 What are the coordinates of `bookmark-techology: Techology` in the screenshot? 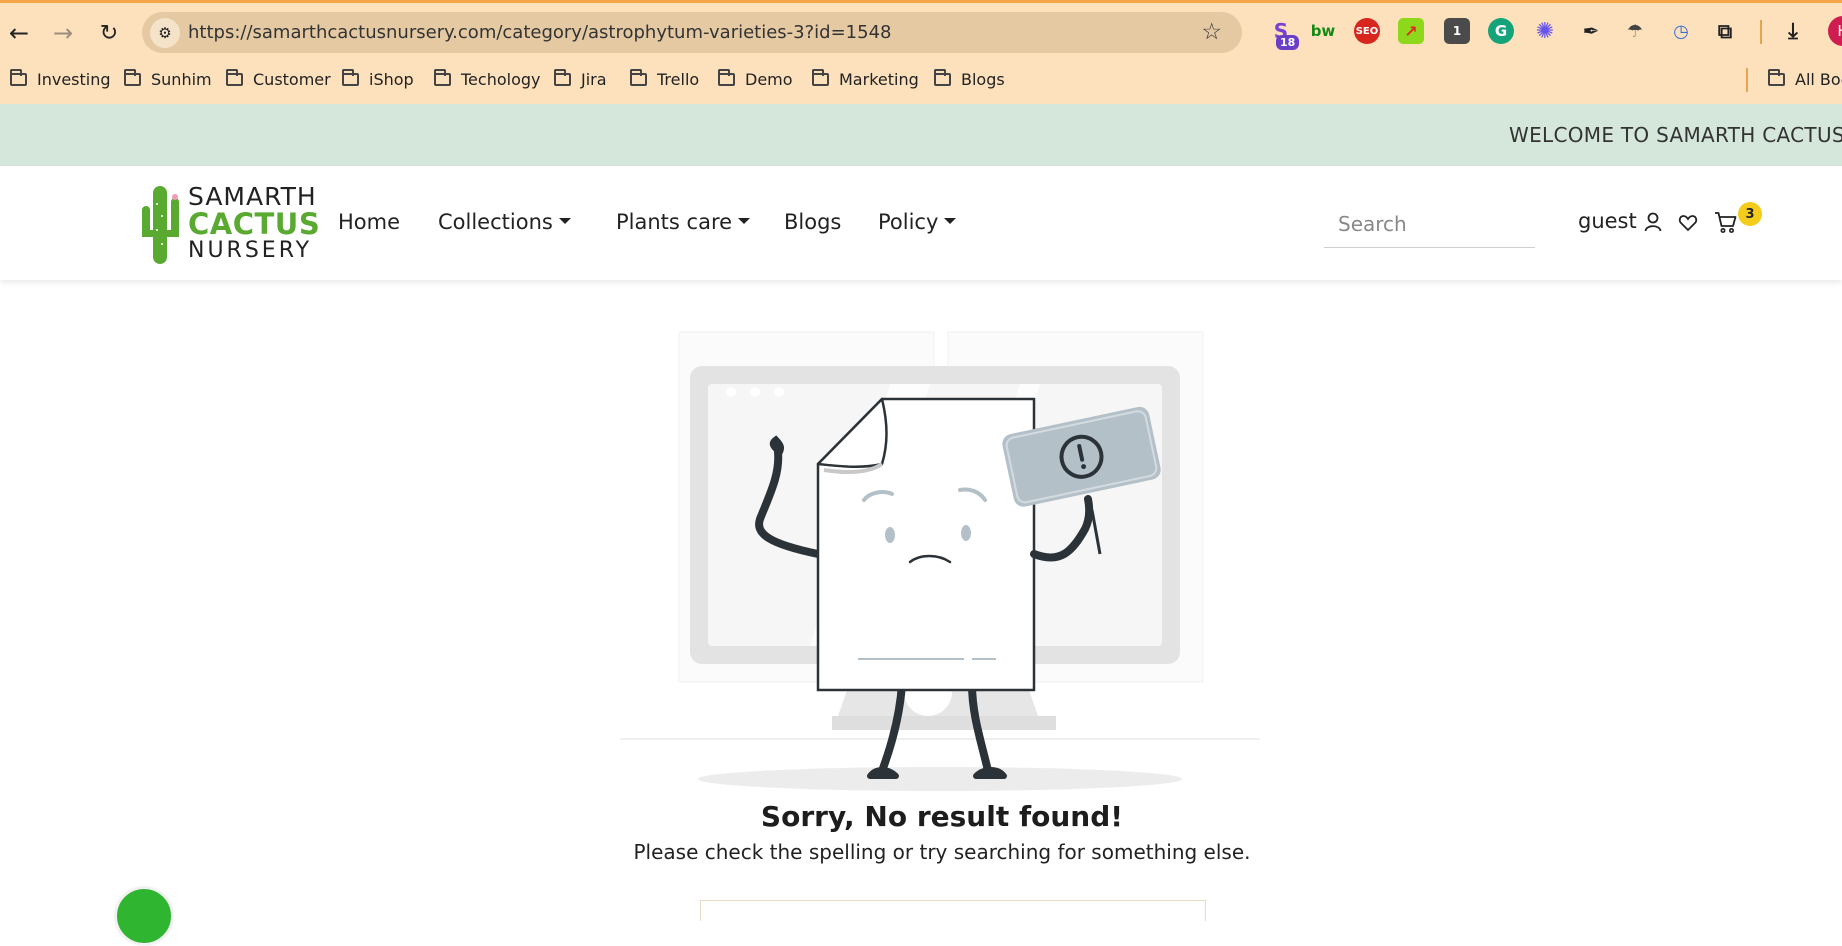 It's located at (487, 79).